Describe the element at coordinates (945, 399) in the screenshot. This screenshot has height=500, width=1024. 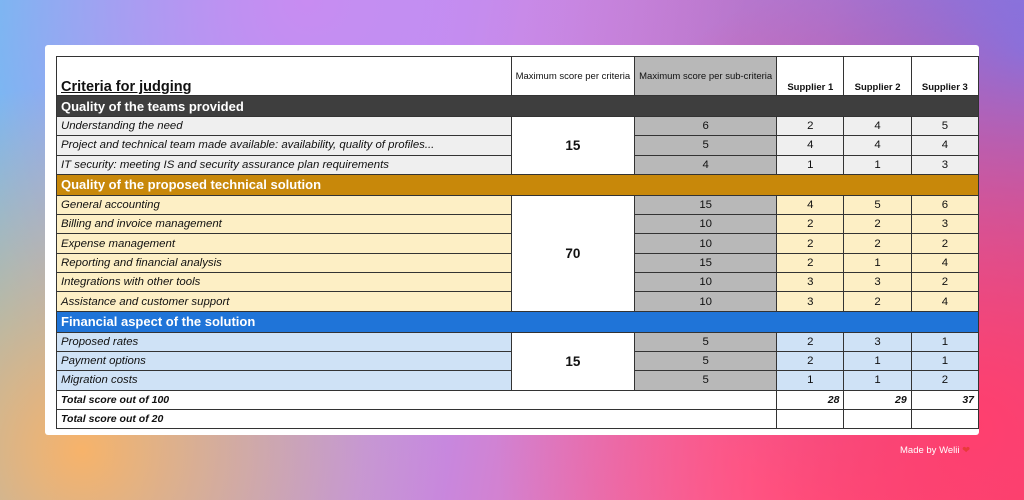
I see `supplier3-total: 37` at that location.